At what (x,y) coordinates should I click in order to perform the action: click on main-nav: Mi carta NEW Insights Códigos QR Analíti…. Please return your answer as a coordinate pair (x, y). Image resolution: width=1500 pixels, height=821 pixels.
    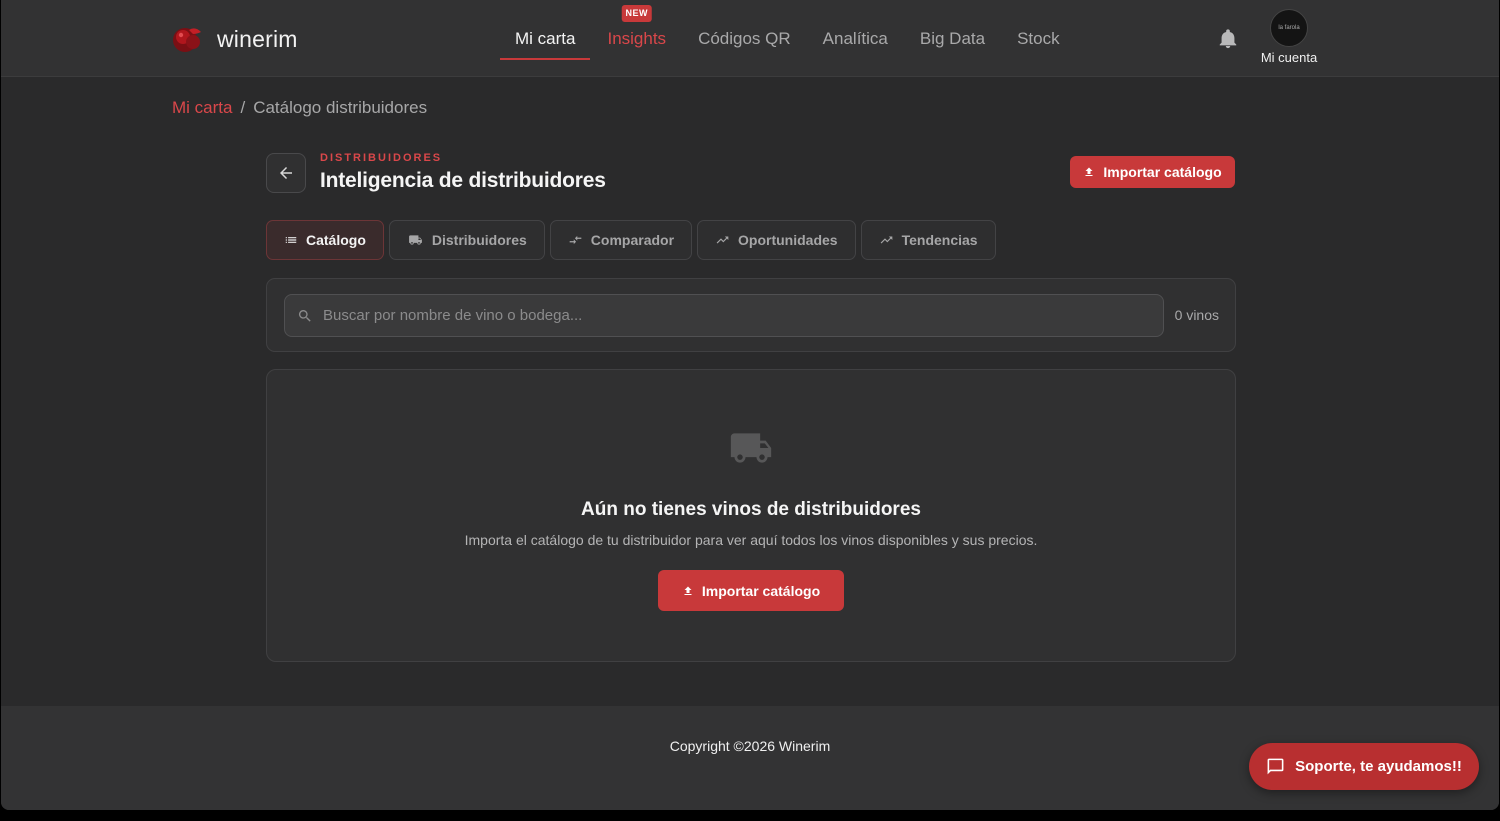
    Looking at the image, I should click on (787, 38).